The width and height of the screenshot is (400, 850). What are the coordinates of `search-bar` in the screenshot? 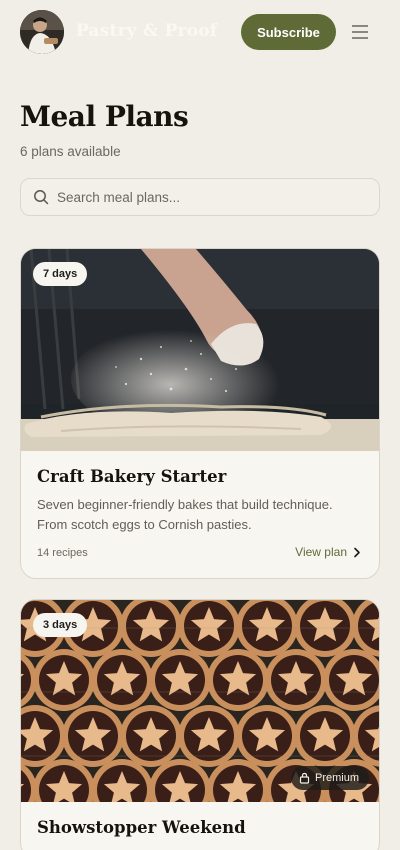 It's located at (200, 197).